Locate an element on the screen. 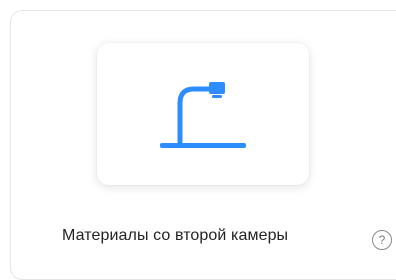 The height and width of the screenshot is (280, 396). second-camera-label: Материалы со второй камеры is located at coordinates (175, 235).